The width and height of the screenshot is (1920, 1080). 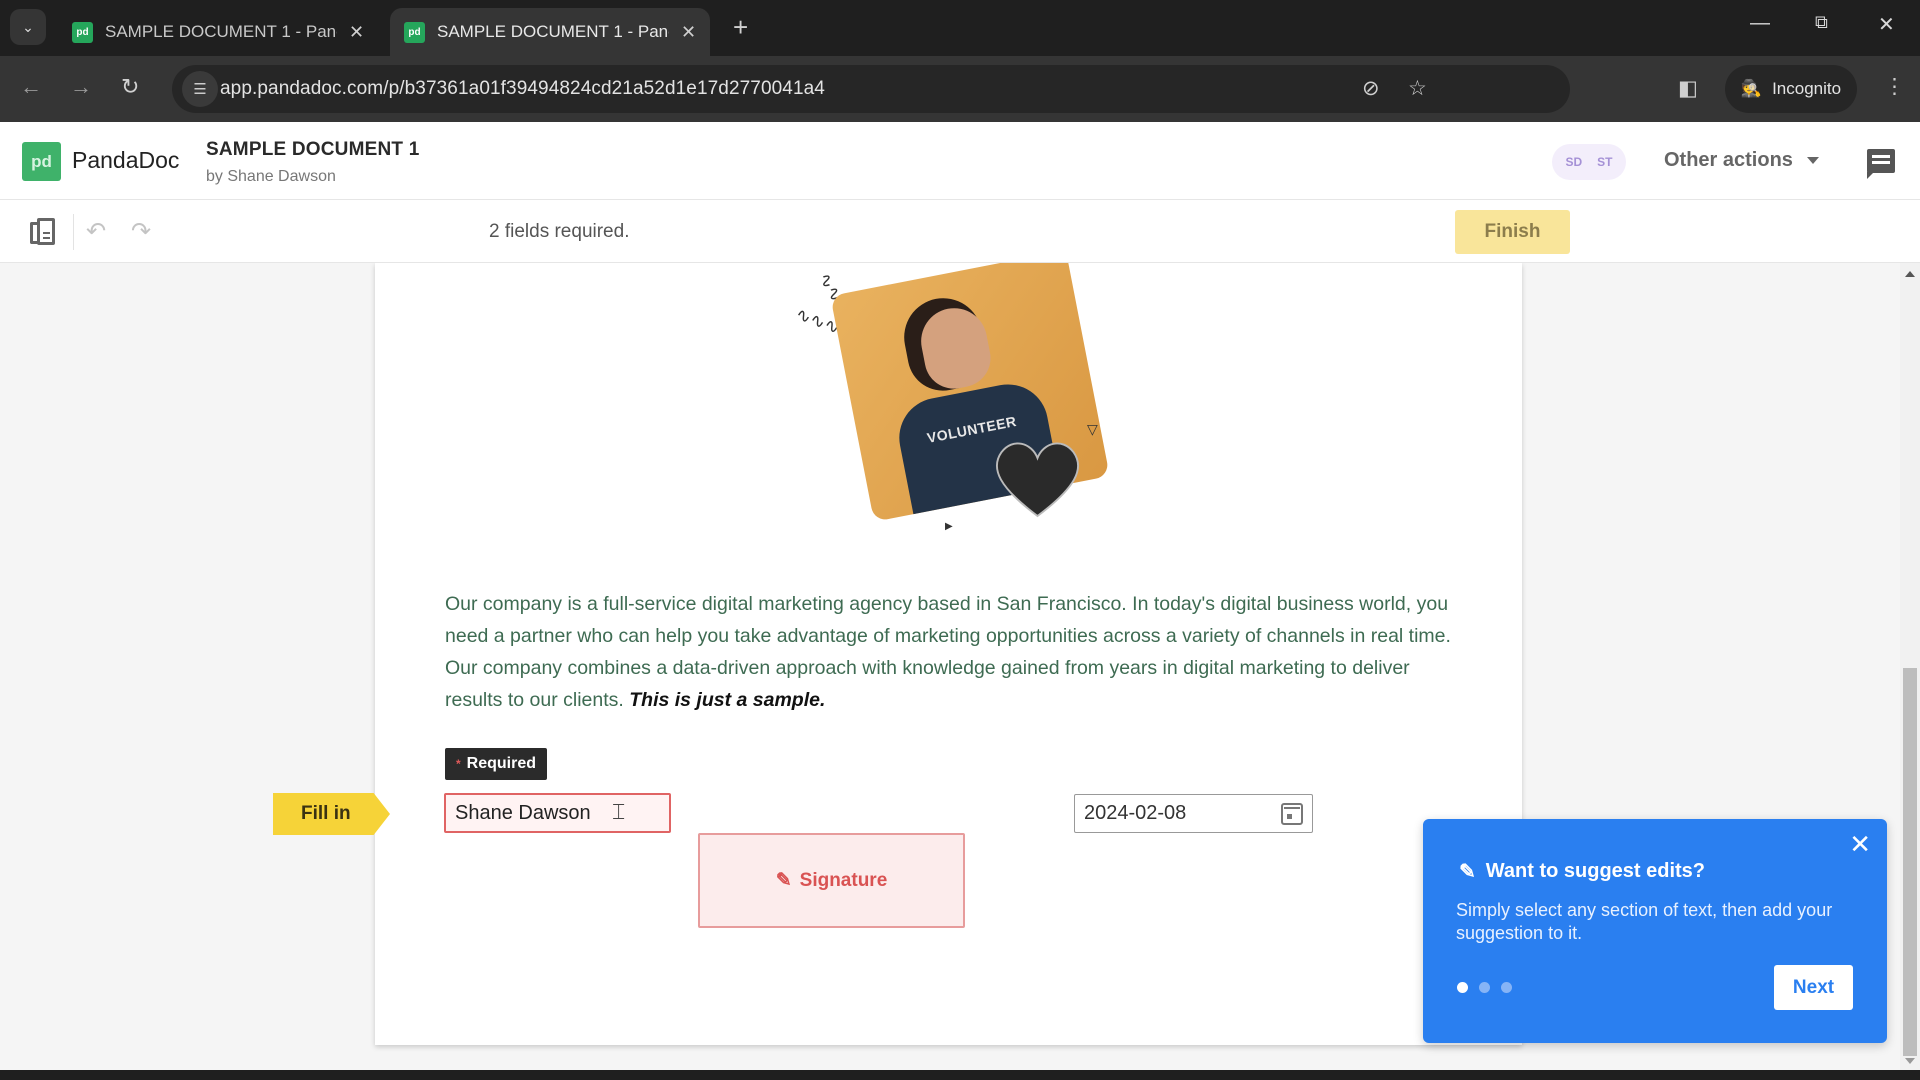 I want to click on date-value: 2024-02-08, so click(x=1135, y=813).